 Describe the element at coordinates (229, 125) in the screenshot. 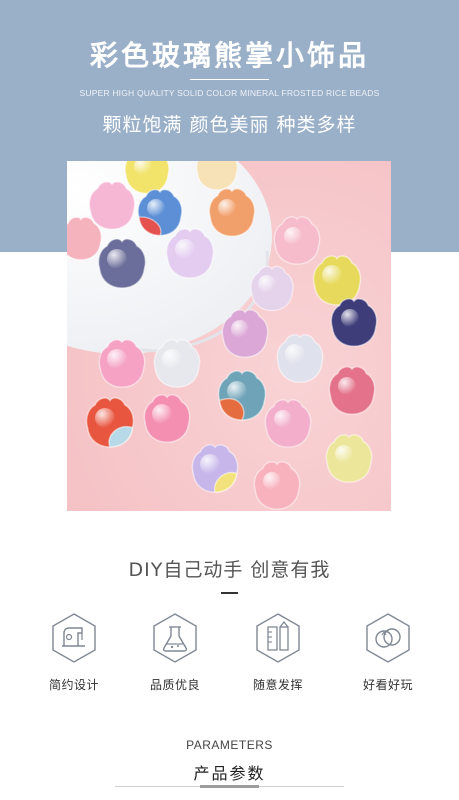

I see `slogan: 颗粒饱满 颜色美丽 种类多样` at that location.